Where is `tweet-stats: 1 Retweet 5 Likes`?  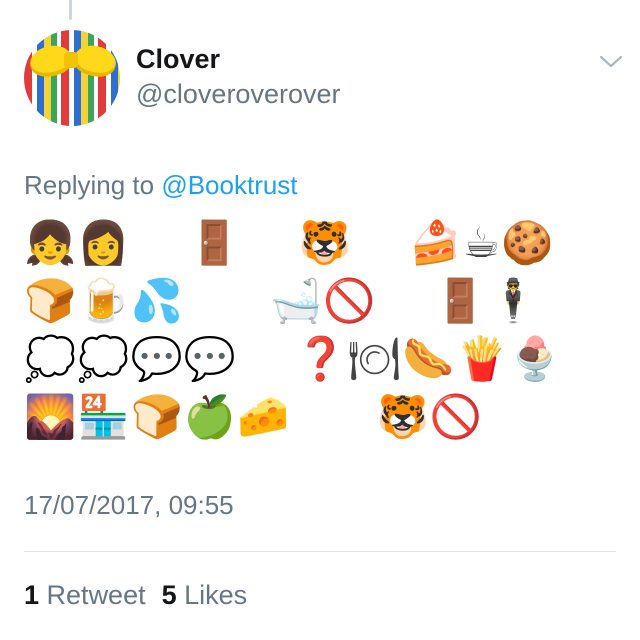 tweet-stats: 1 Retweet 5 Likes is located at coordinates (135, 595).